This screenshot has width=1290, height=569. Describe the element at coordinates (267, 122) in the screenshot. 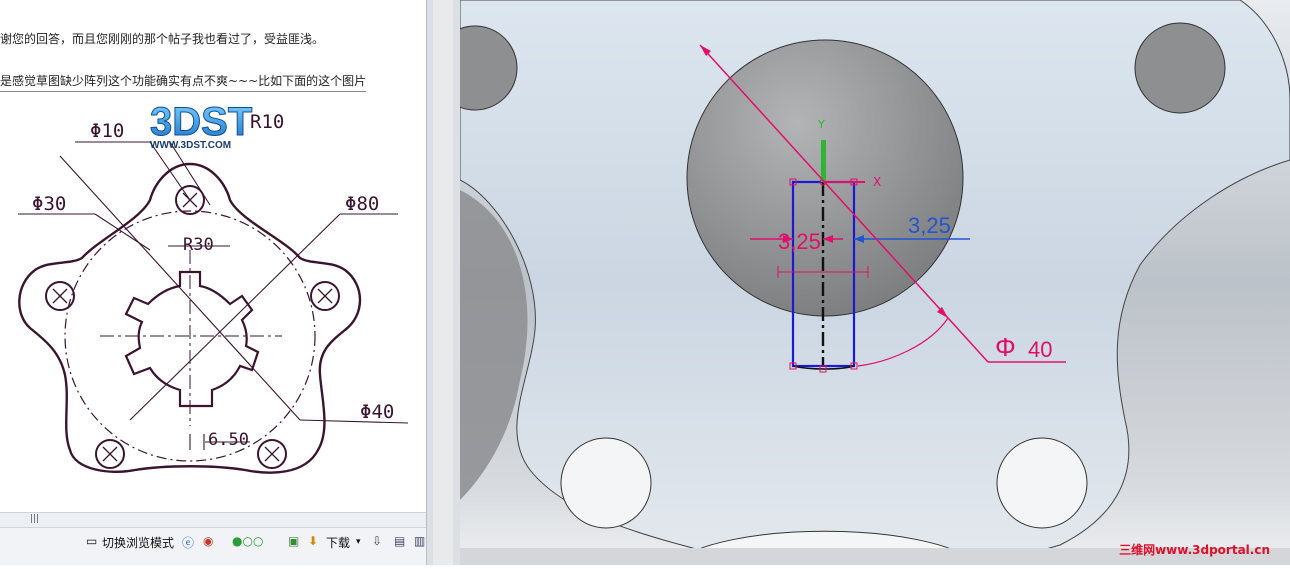

I see `label-r10: R10` at that location.